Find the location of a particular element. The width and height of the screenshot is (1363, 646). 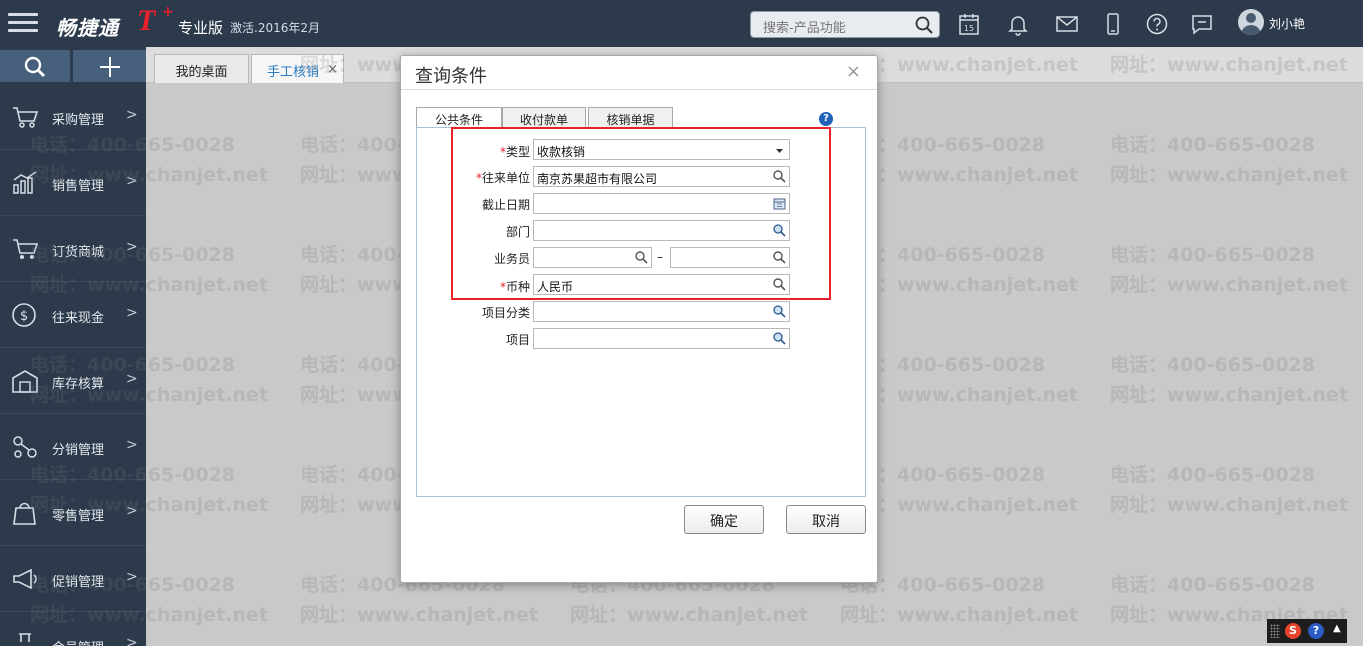

partner-value: 南京苏果超市有限公司 is located at coordinates (597, 179).